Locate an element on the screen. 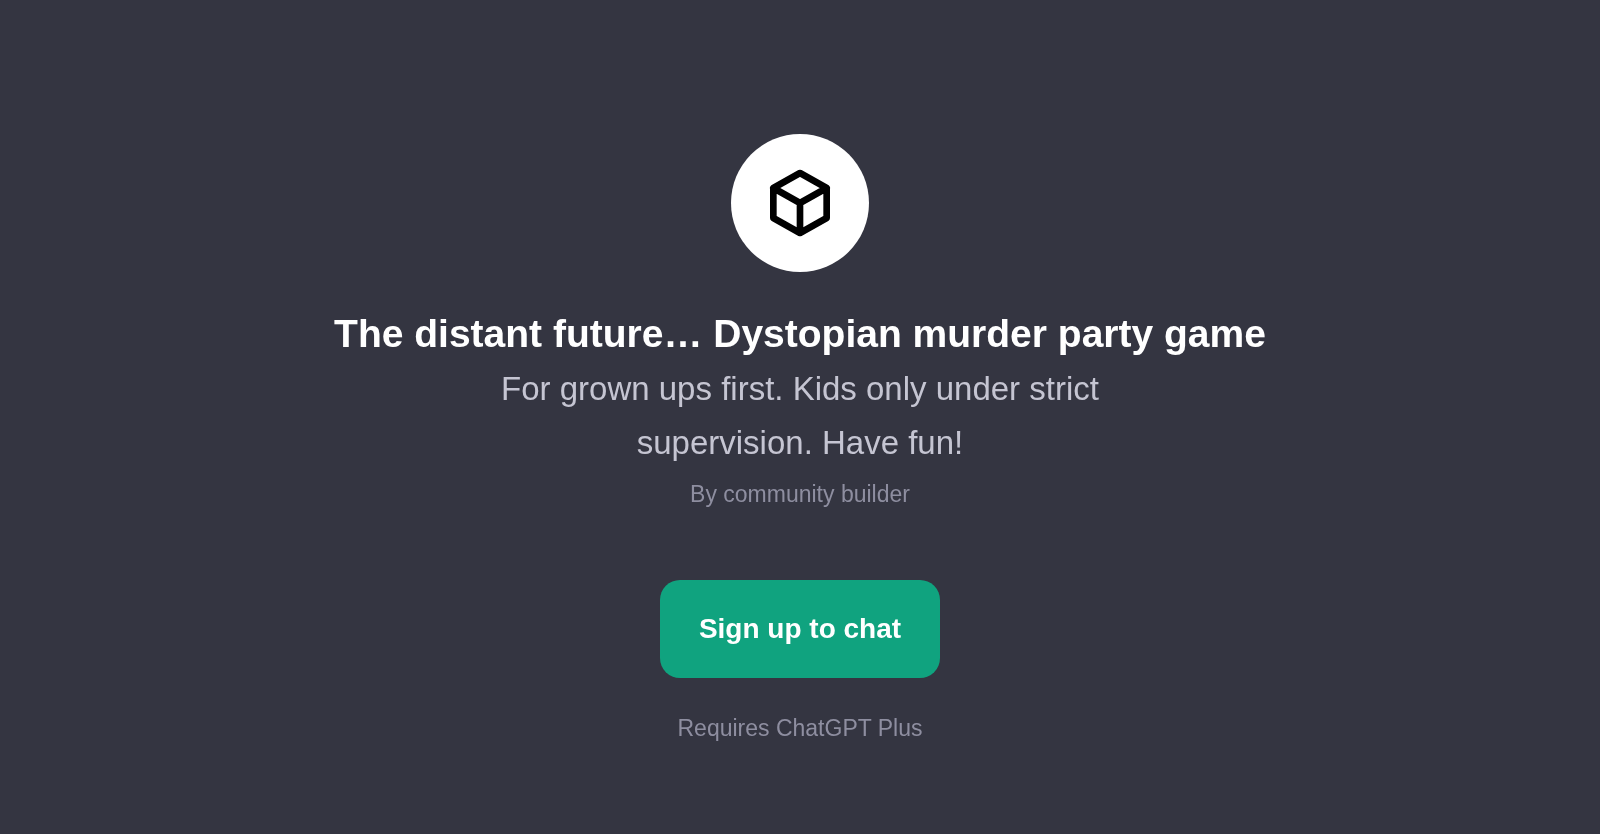  sign-up-button: Sign up to chat is located at coordinates (800, 629).